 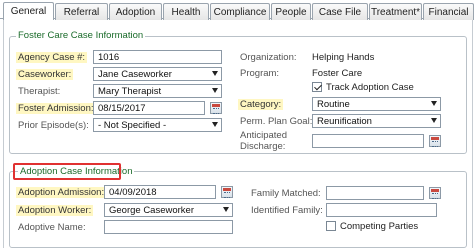 What do you see at coordinates (52, 227) in the screenshot?
I see `adoptive-name-label: Adoptive Name:` at bounding box center [52, 227].